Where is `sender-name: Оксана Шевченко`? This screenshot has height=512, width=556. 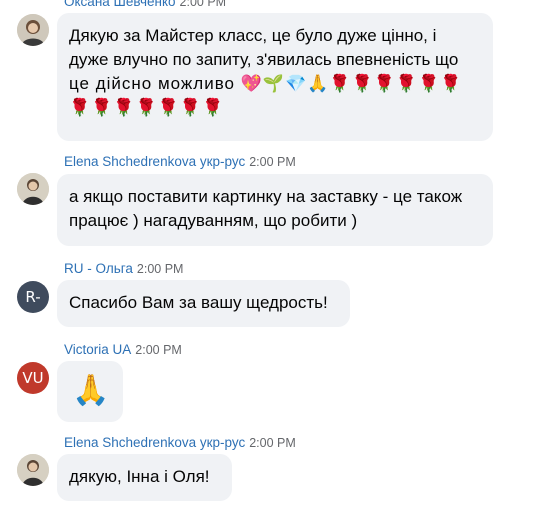 sender-name: Оксана Шевченко is located at coordinates (120, 4).